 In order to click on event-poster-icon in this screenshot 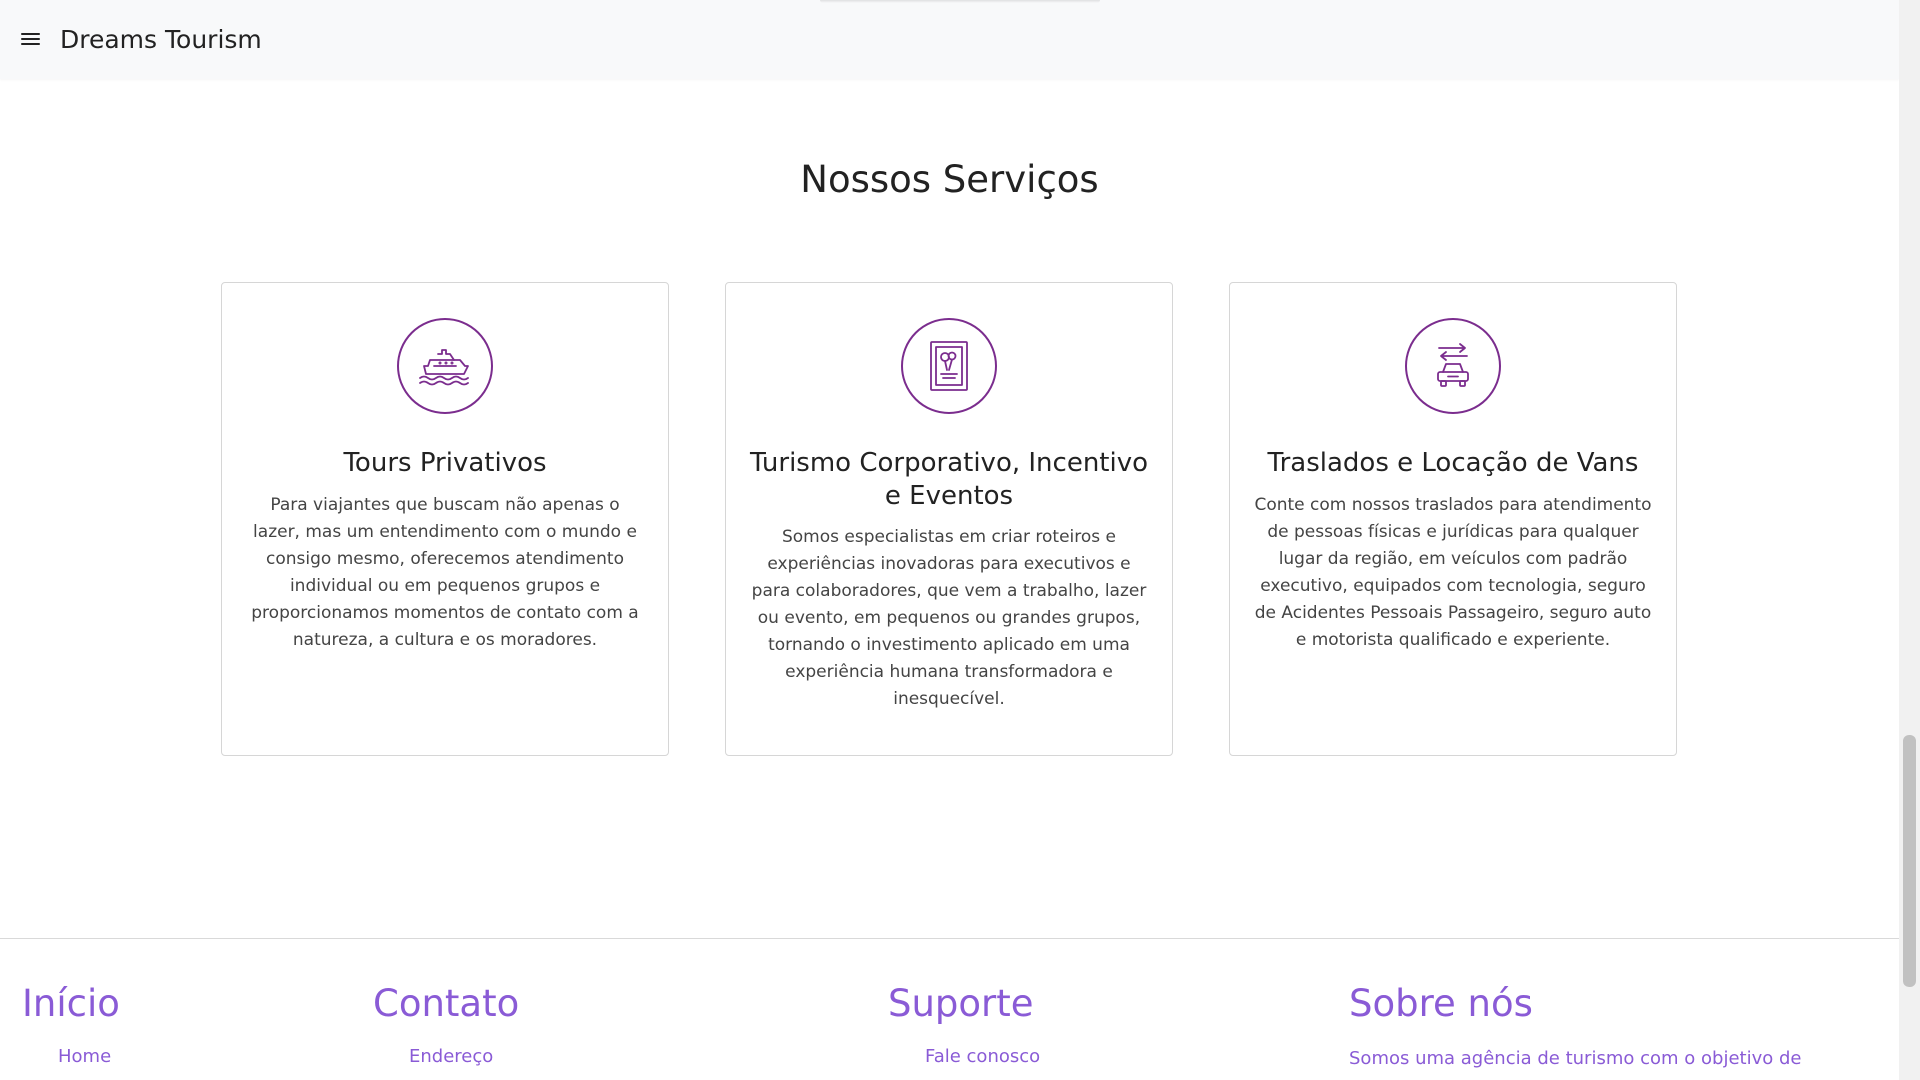, I will do `click(949, 366)`.